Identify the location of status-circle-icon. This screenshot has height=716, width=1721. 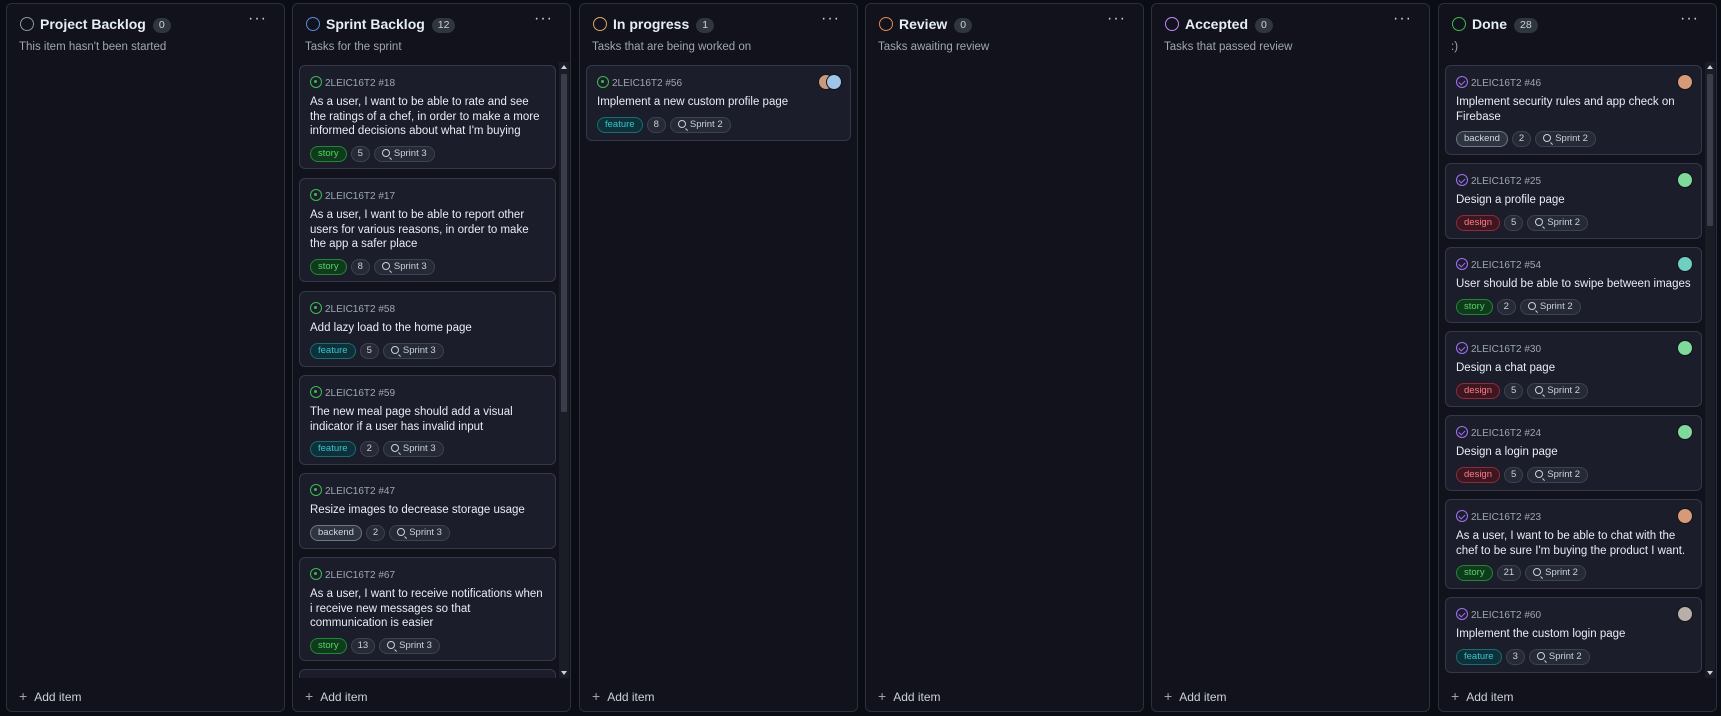
(1459, 24).